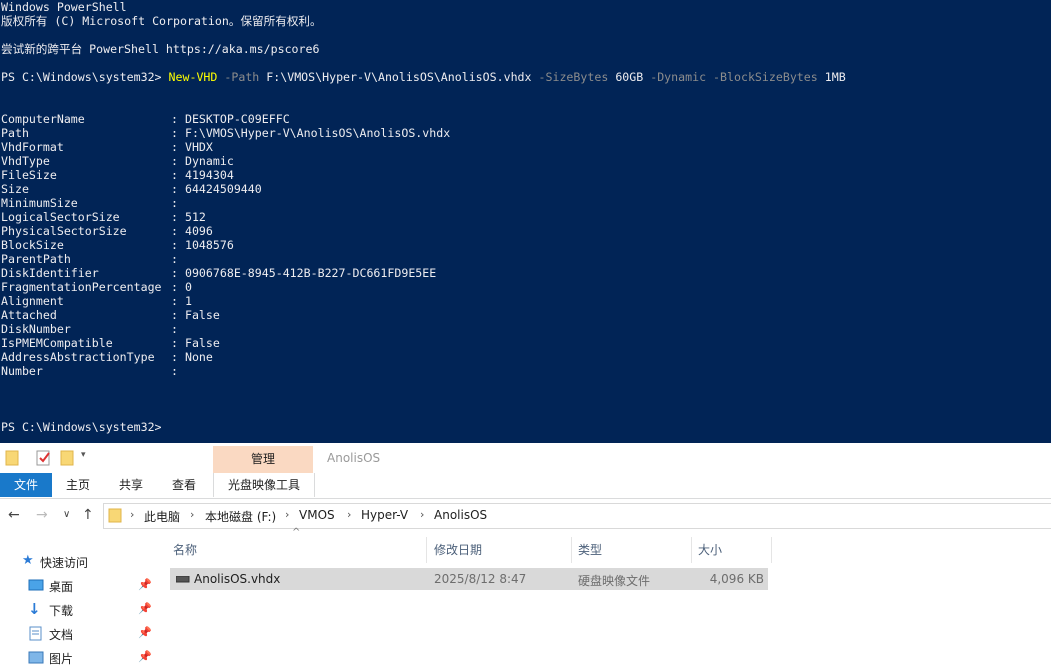 Image resolution: width=1051 pixels, height=669 pixels. What do you see at coordinates (765, 77) in the screenshot?
I see `param-blocksizebytes: -BlockSizeBytes` at bounding box center [765, 77].